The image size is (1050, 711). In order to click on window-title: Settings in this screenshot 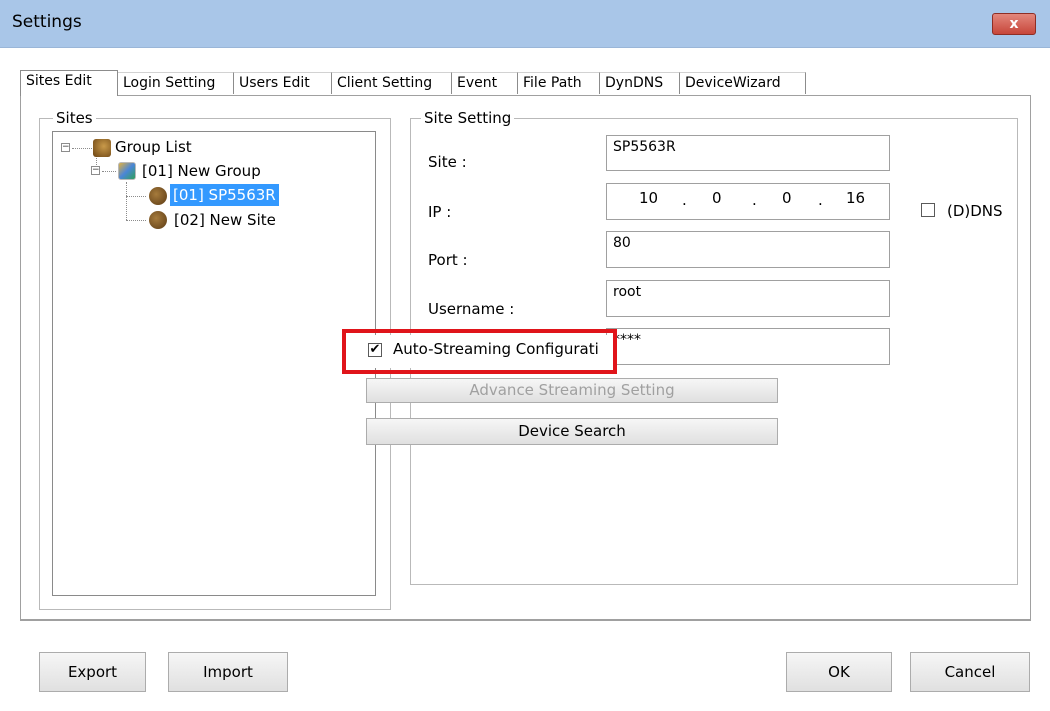, I will do `click(47, 22)`.